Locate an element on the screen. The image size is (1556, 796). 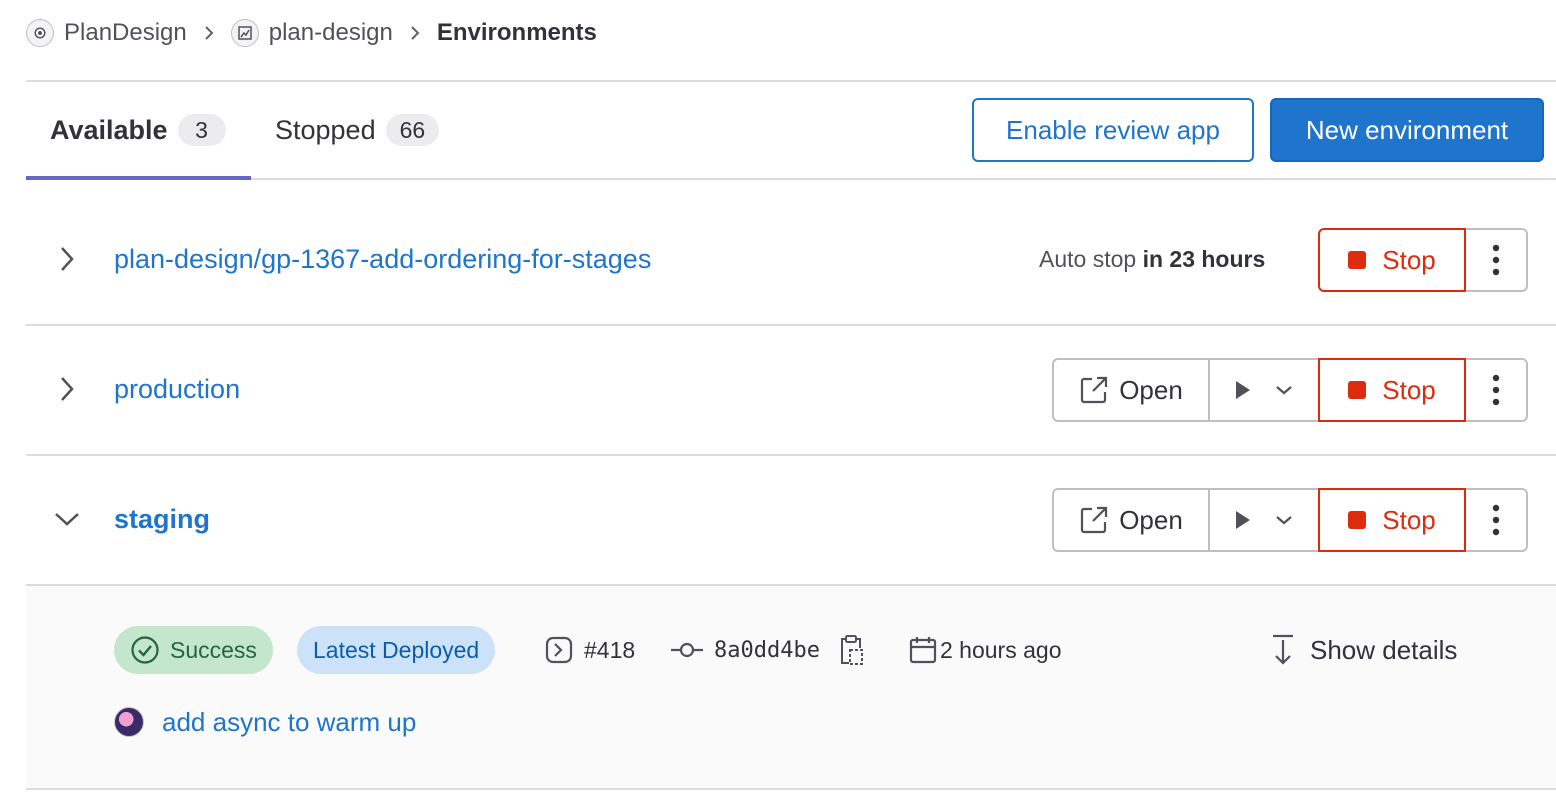
arrow-down-icon is located at coordinates (1283, 649).